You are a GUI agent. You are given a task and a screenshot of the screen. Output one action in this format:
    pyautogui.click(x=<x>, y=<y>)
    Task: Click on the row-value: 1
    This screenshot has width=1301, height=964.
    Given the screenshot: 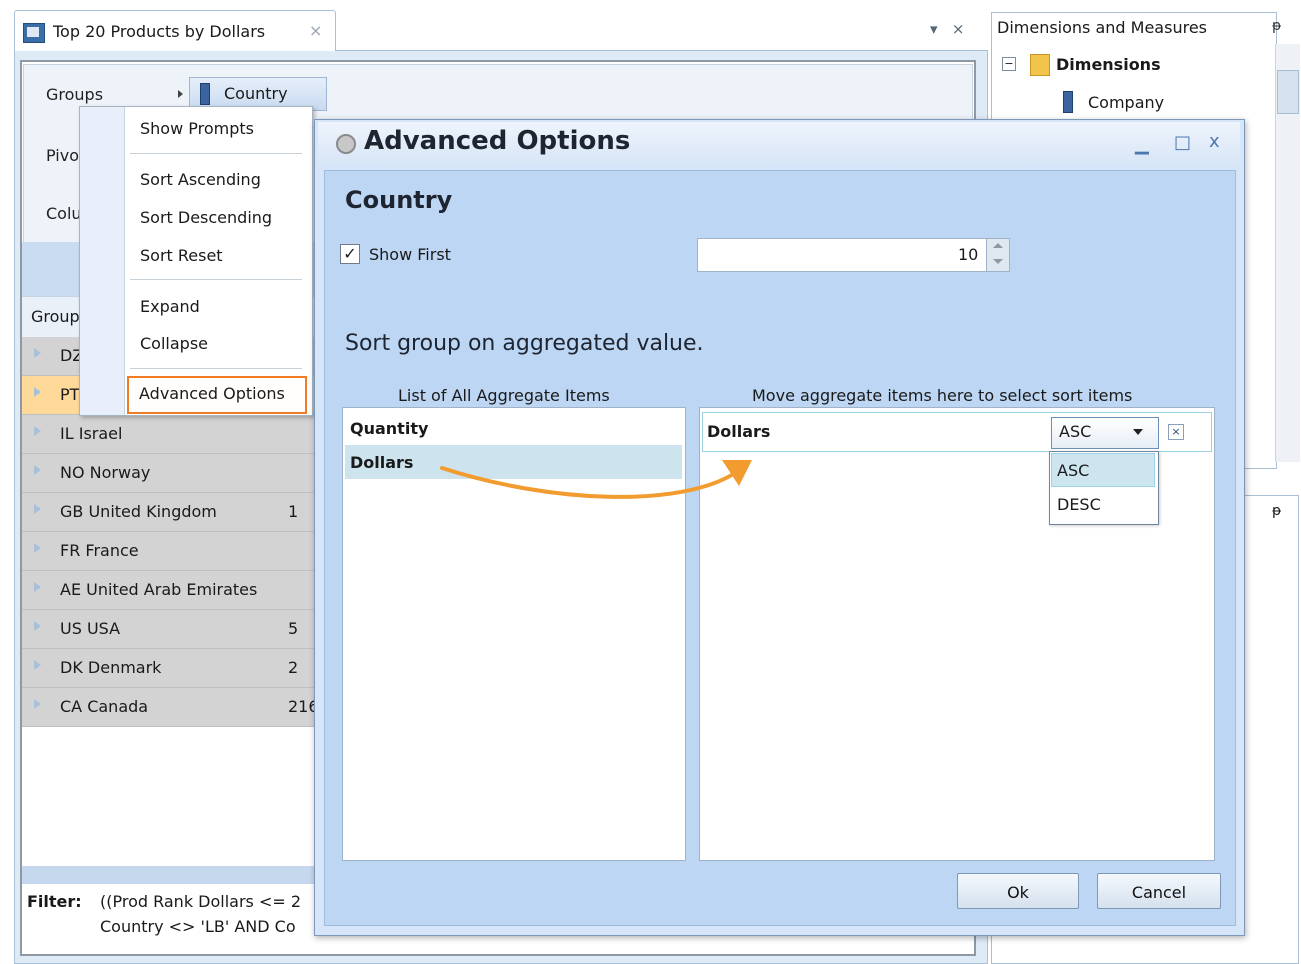 What is the action you would take?
    pyautogui.click(x=293, y=511)
    